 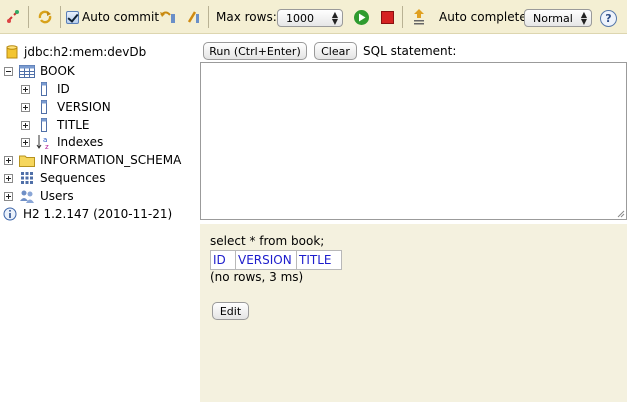 What do you see at coordinates (27, 196) in the screenshot?
I see `users-icon` at bounding box center [27, 196].